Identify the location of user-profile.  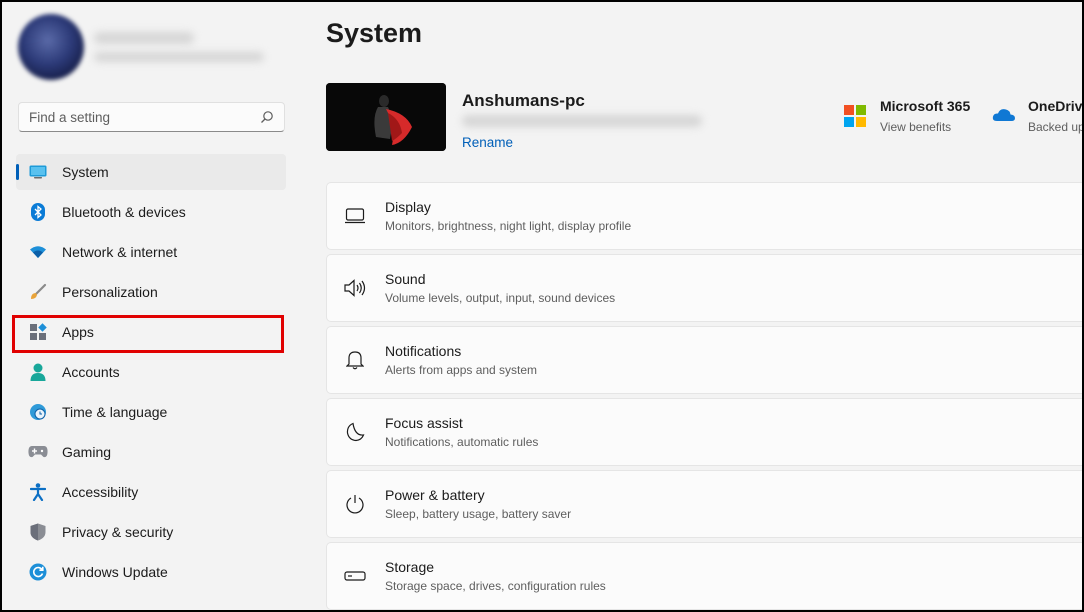
(149, 49).